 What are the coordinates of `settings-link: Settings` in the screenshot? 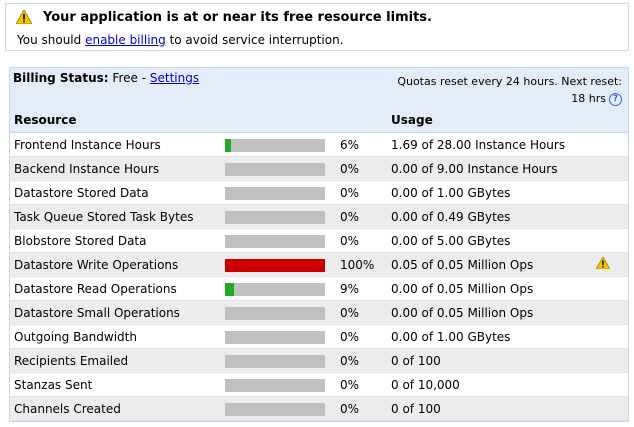 It's located at (174, 78).